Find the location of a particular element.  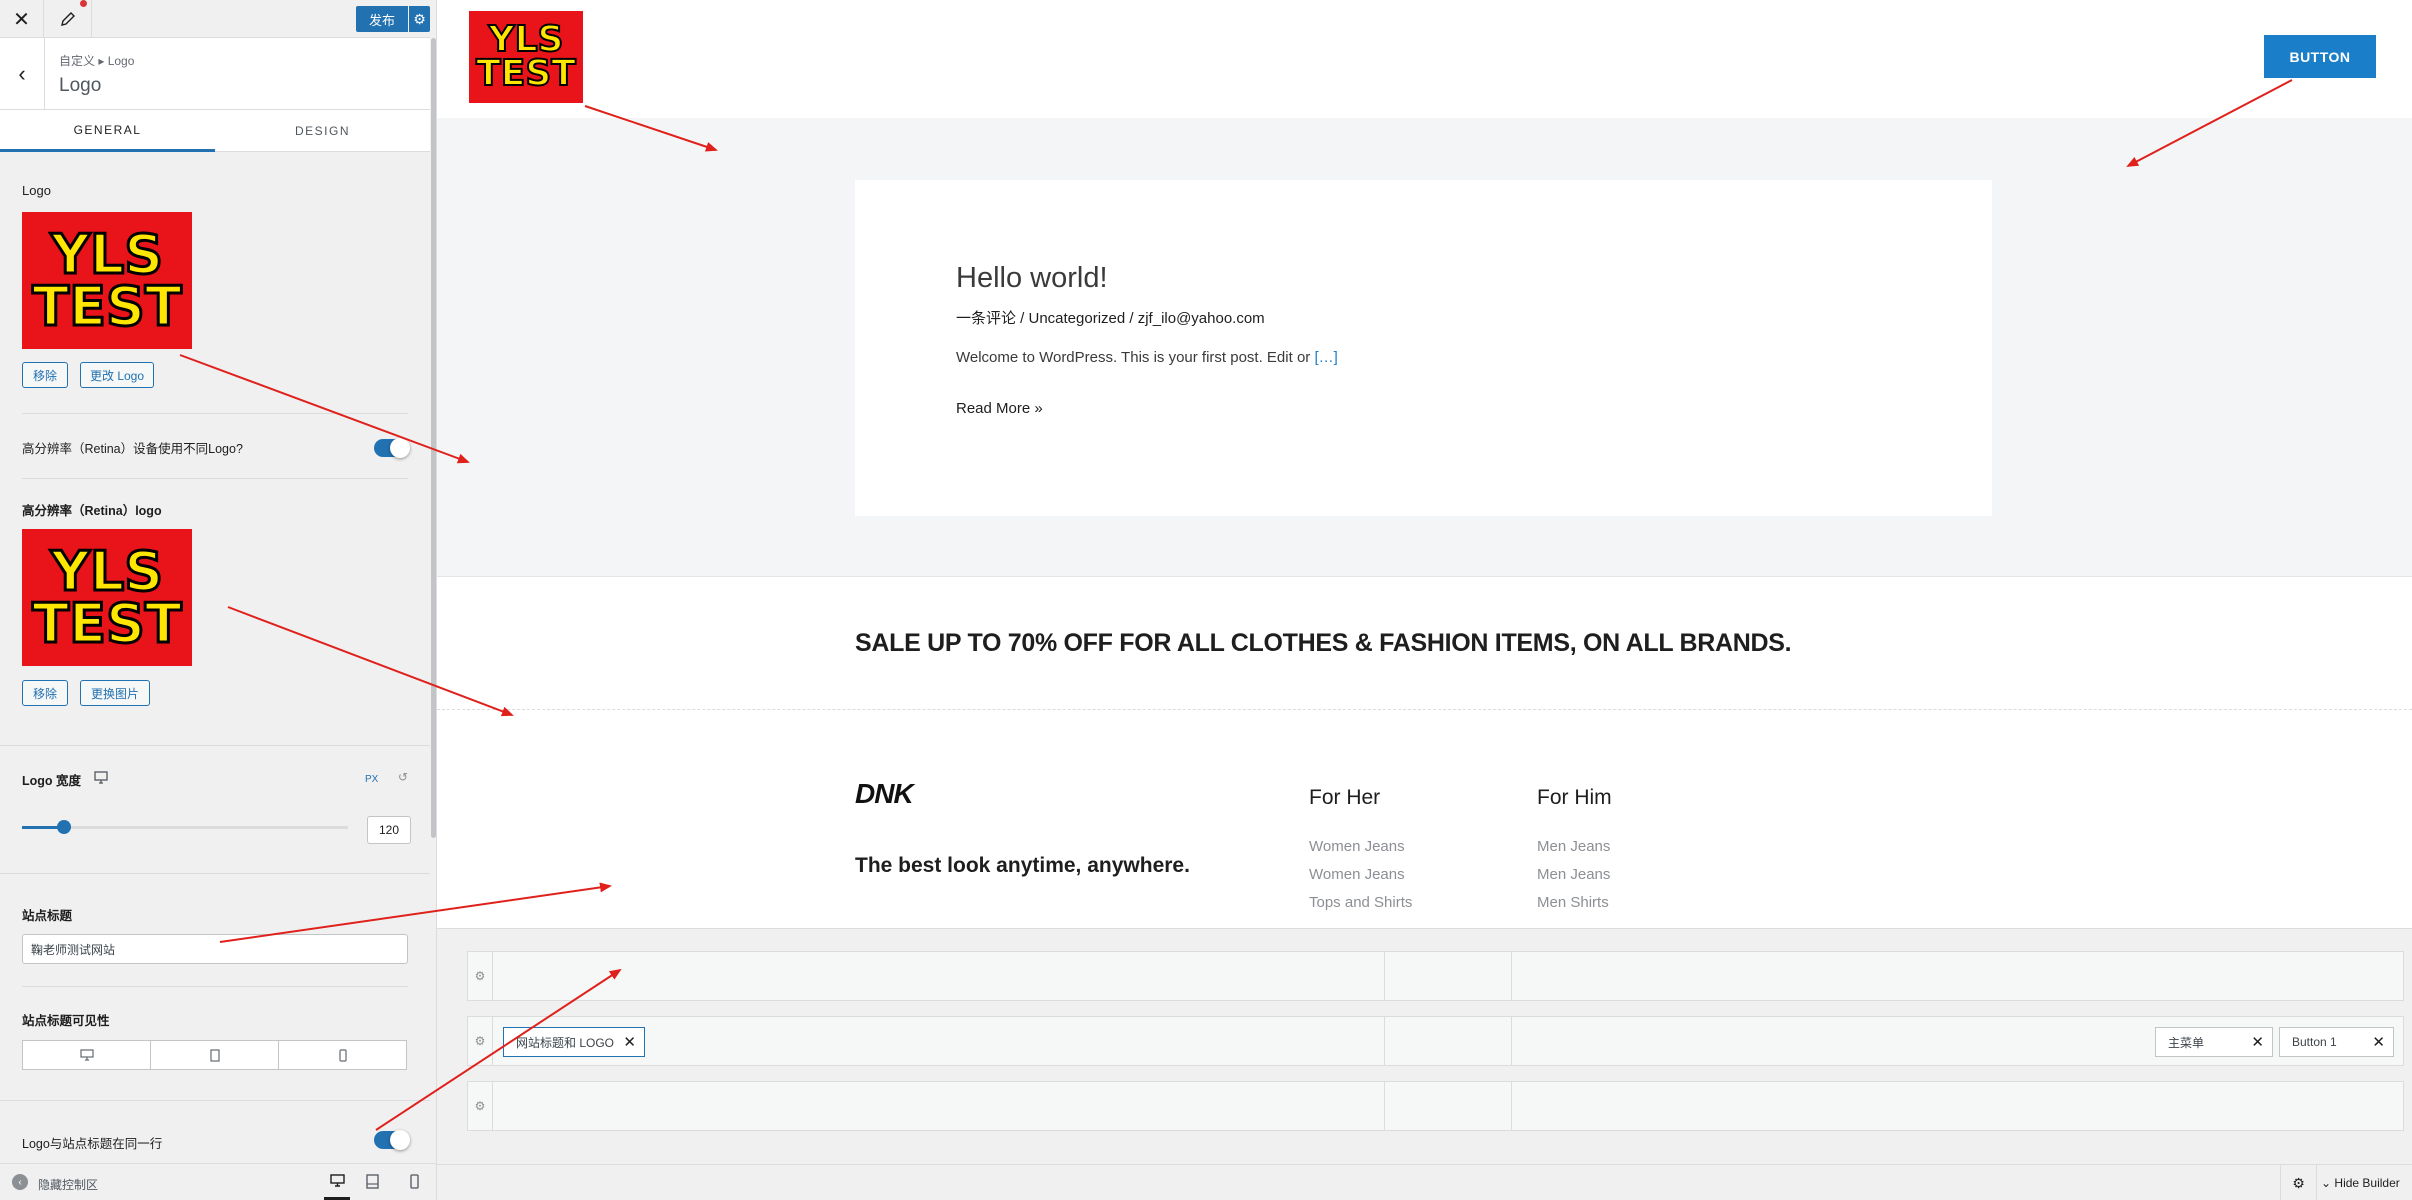

footer-link: Men Shirts is located at coordinates (1573, 902).